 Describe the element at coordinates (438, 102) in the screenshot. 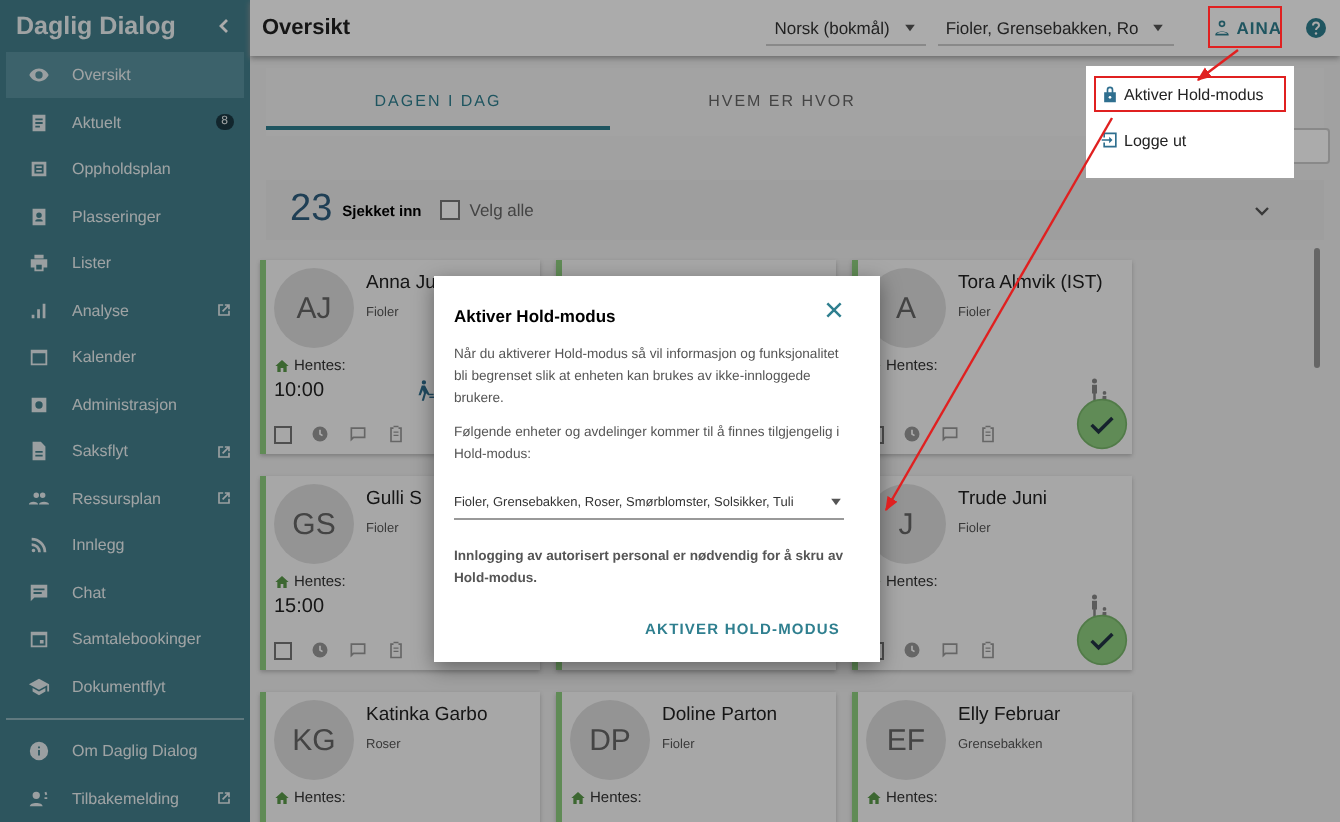

I see `tab: DAGEN I DAG` at that location.